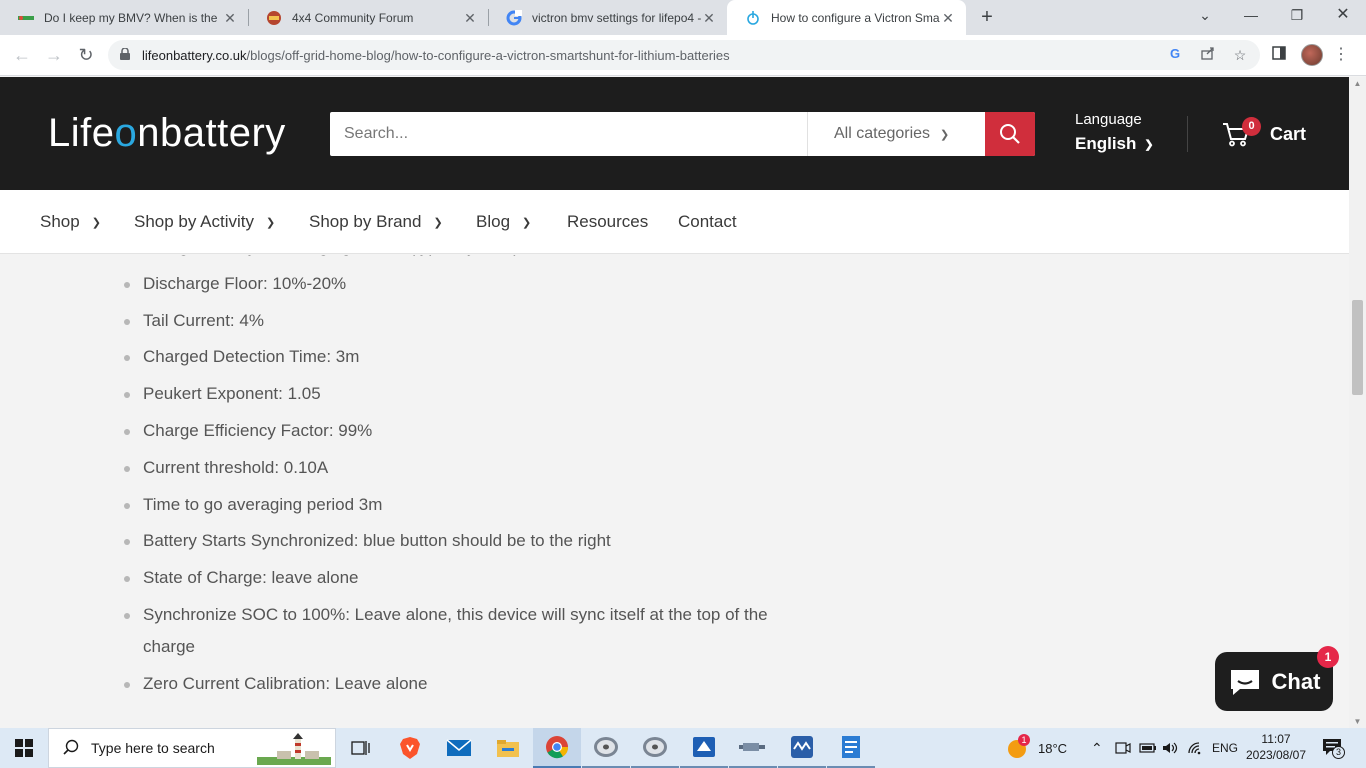 This screenshot has width=1366, height=768. Describe the element at coordinates (460, 505) in the screenshot. I see `list-item: Time to go averaging period 3m` at that location.